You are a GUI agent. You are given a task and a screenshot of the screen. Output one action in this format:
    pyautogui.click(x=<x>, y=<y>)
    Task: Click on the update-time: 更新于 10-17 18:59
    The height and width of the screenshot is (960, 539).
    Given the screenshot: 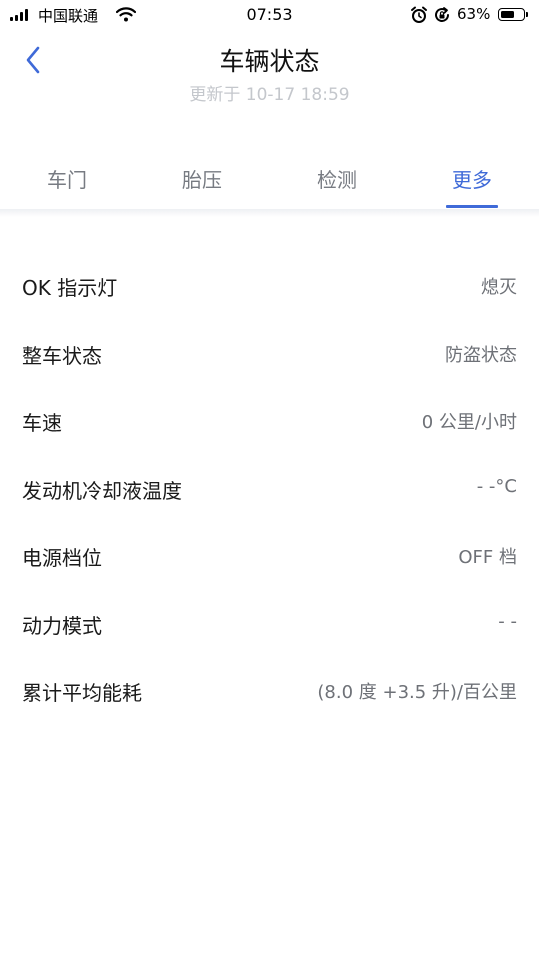 What is the action you would take?
    pyautogui.click(x=269, y=95)
    